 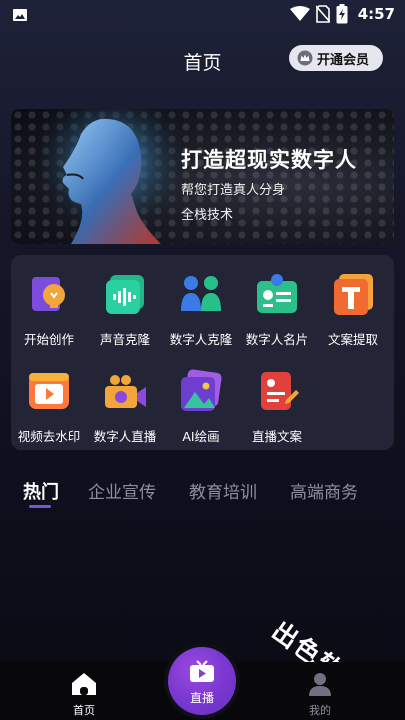 What do you see at coordinates (320, 710) in the screenshot?
I see `nav-mine-label: 我的` at bounding box center [320, 710].